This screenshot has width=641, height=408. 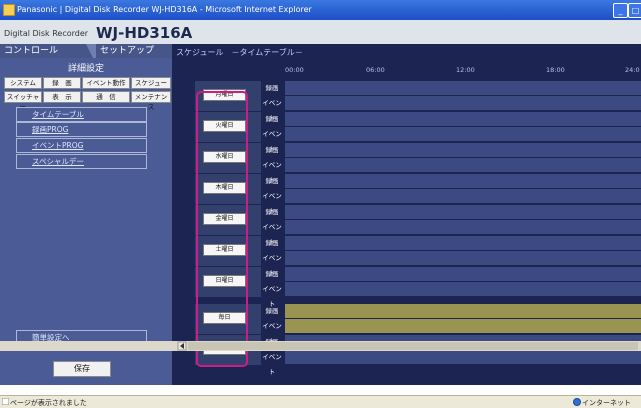 I want to click on globe-icon, so click(x=577, y=402).